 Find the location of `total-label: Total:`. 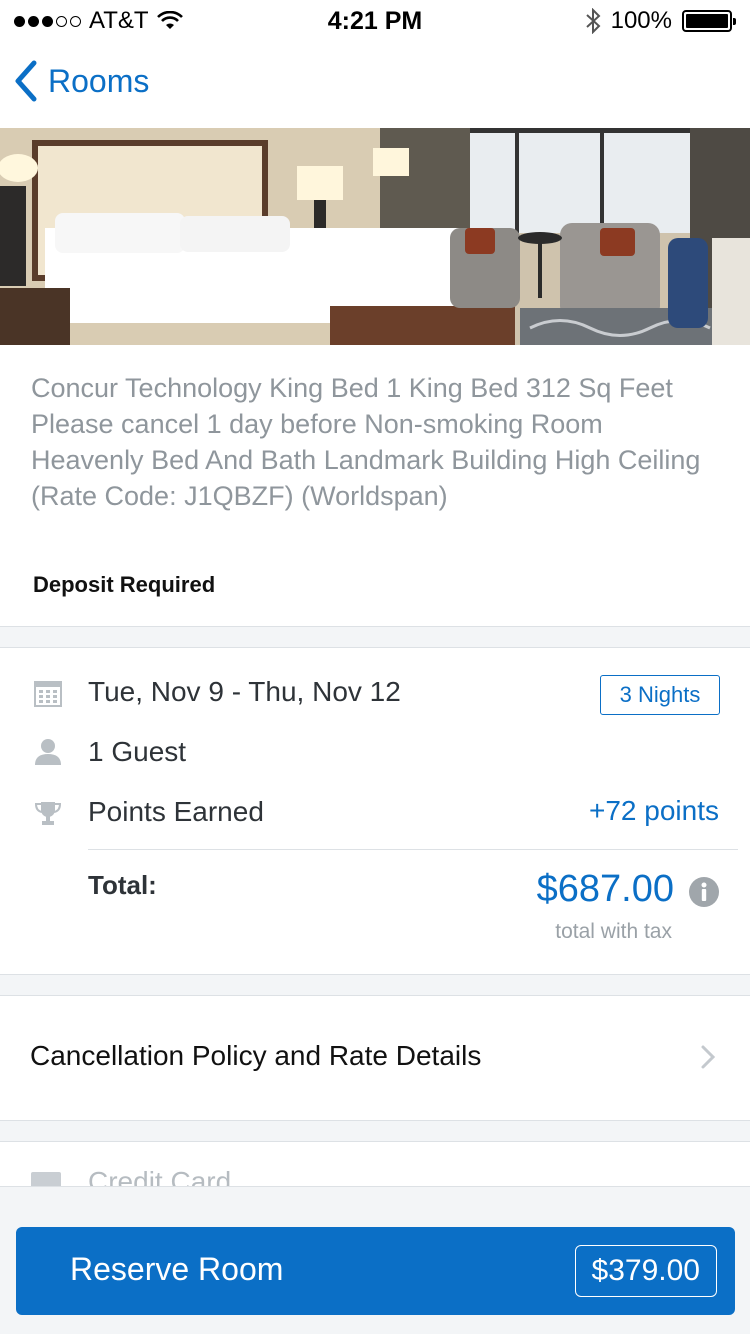

total-label: Total: is located at coordinates (122, 885).